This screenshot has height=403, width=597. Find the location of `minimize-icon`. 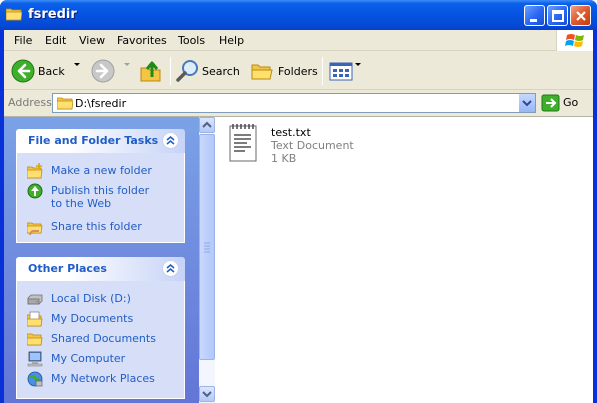

minimize-icon is located at coordinates (533, 20).